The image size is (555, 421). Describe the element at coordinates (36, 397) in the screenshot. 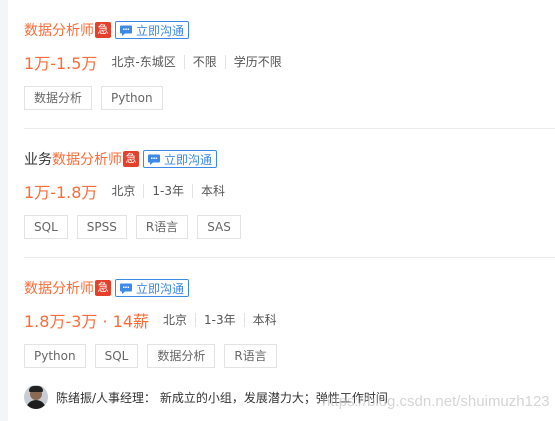

I see `recruiter-avatar` at that location.